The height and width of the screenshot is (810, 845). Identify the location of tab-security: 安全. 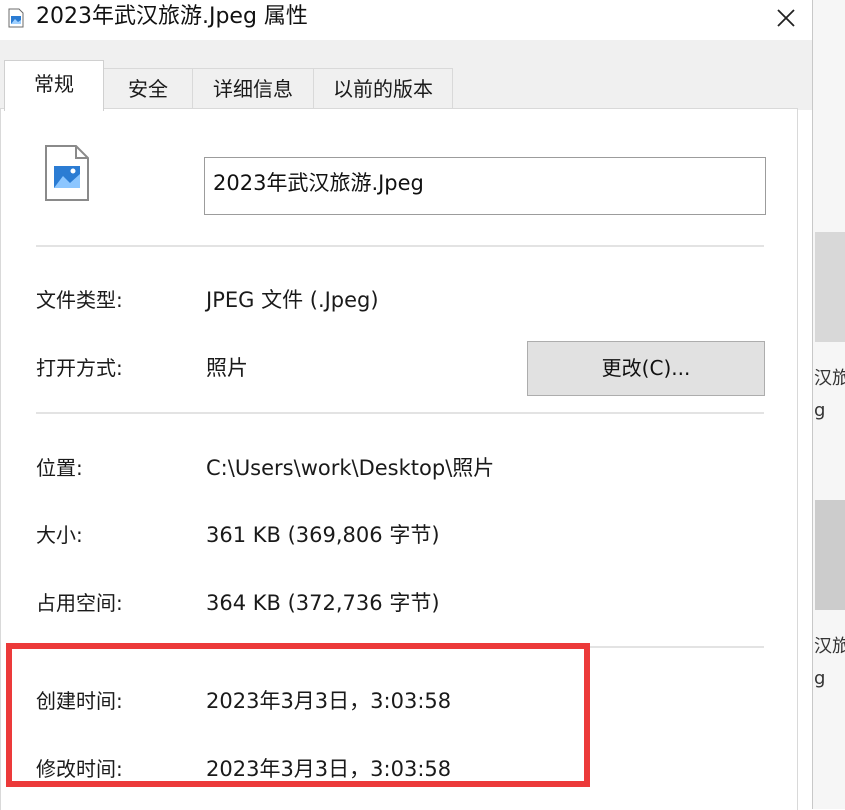
(148, 88).